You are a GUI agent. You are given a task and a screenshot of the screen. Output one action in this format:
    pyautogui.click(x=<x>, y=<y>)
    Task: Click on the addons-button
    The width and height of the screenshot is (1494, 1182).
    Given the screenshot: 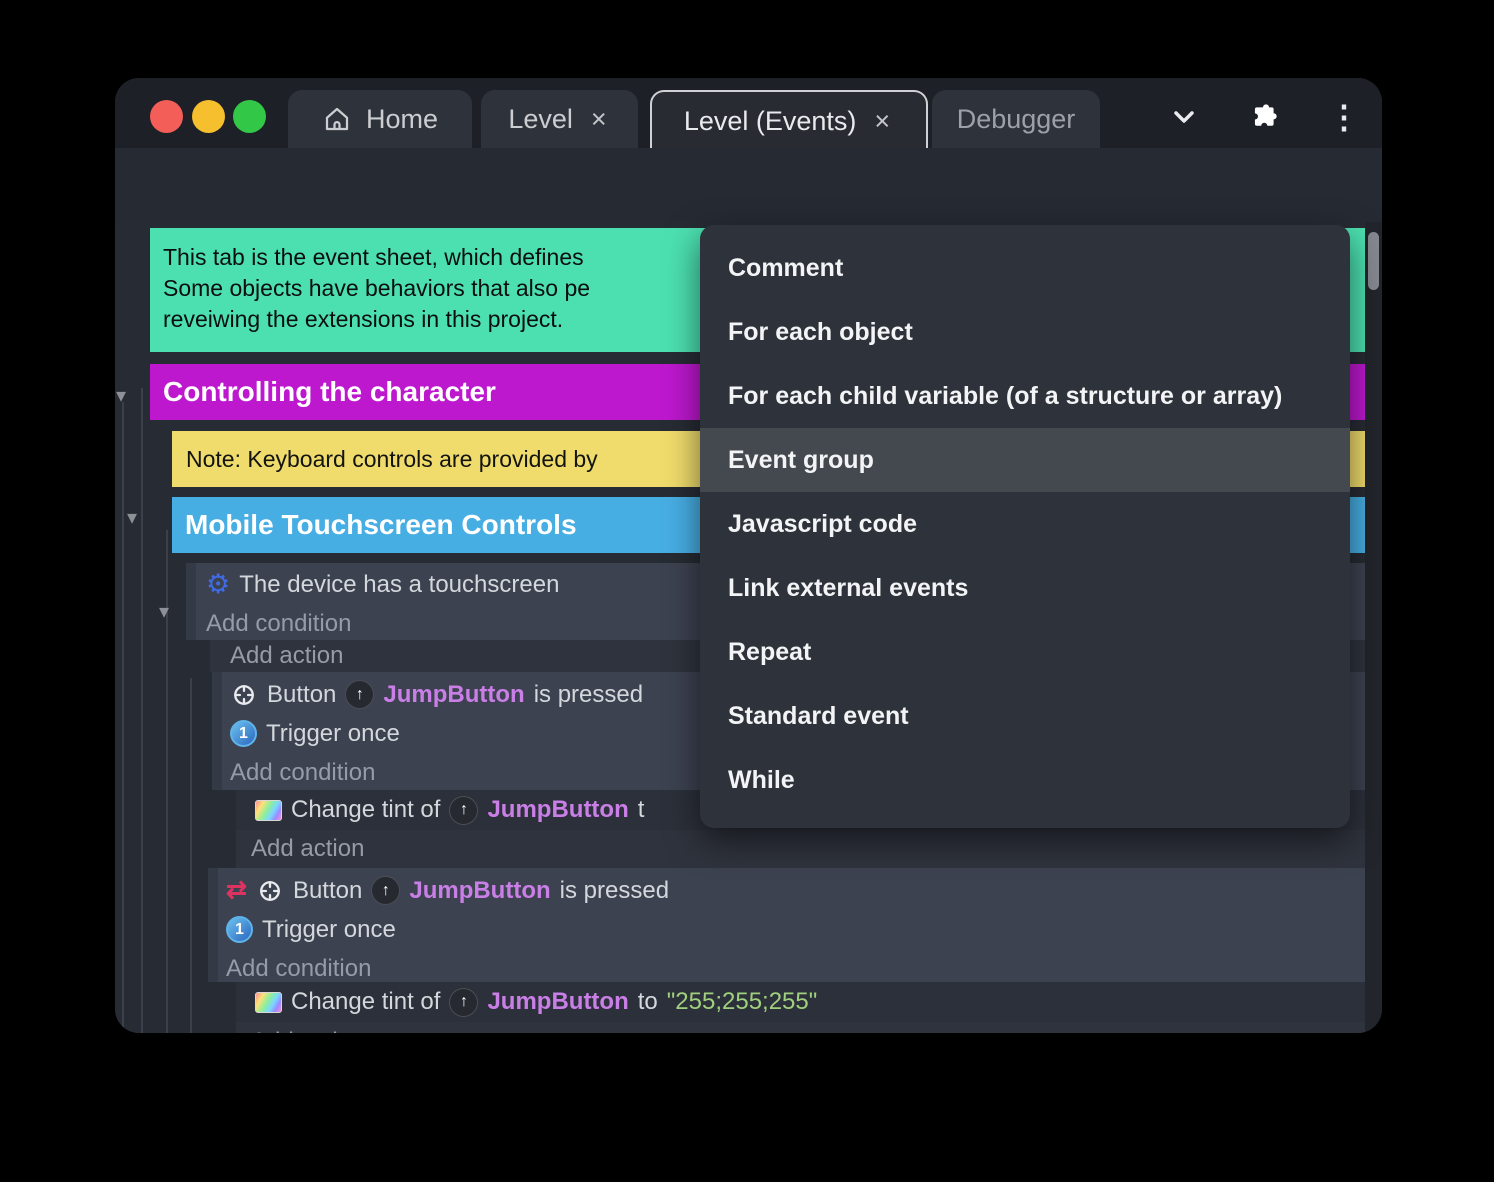 What is the action you would take?
    pyautogui.click(x=1264, y=117)
    